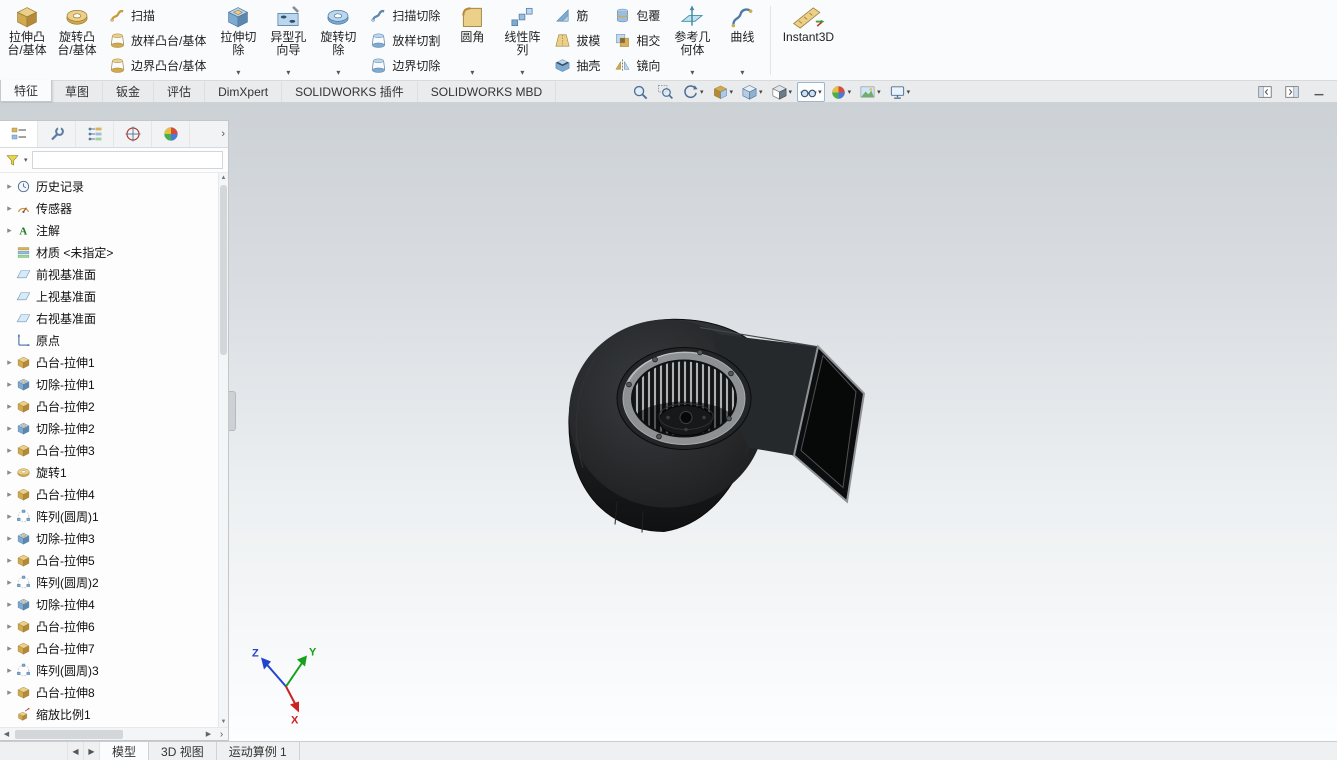 The image size is (1337, 760). Describe the element at coordinates (472, 40) in the screenshot. I see `ribbon-button-fillet: 圆角 ▾` at that location.